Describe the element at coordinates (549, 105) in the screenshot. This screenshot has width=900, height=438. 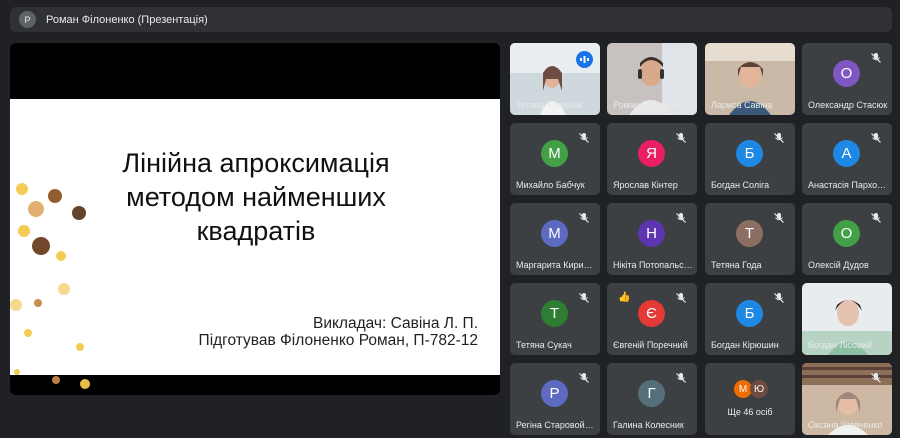
I see `participant-name: Тетяна Куринна` at that location.